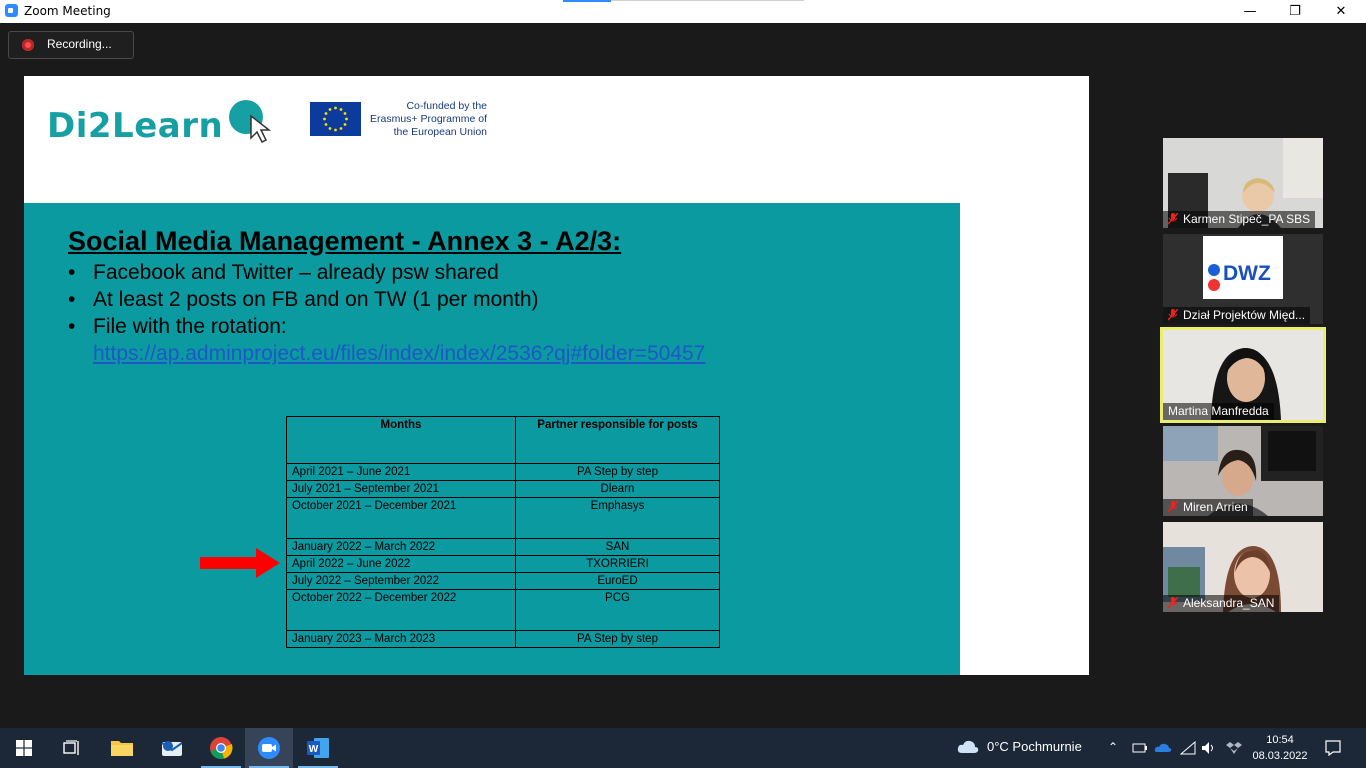 Image resolution: width=1366 pixels, height=768 pixels. Describe the element at coordinates (401, 610) in the screenshot. I see `month-cell: October 2022 – December 2022` at that location.